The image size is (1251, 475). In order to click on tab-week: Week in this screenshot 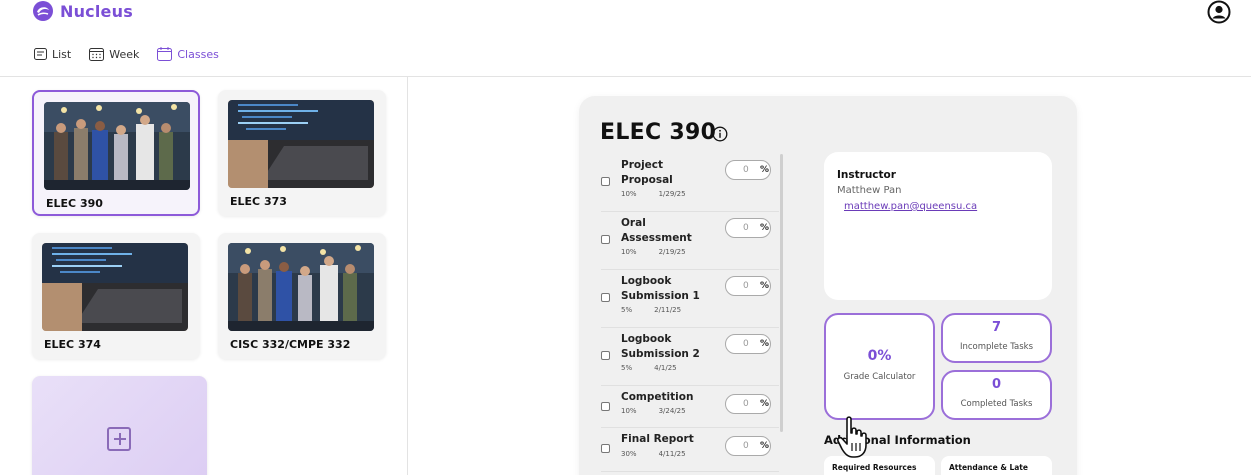, I will do `click(114, 54)`.